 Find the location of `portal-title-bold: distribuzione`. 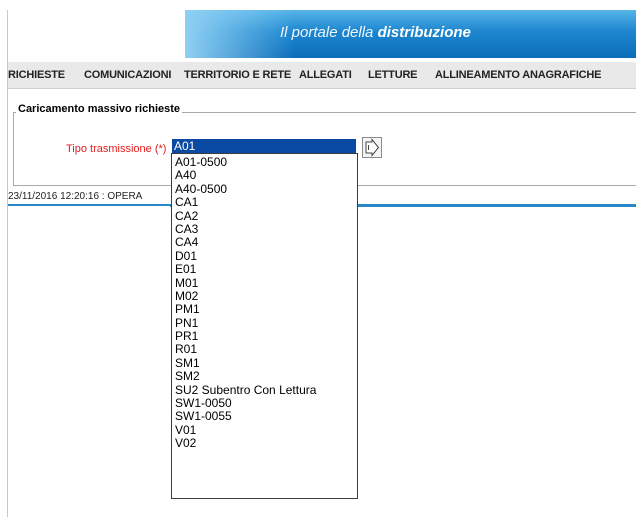

portal-title-bold: distribuzione is located at coordinates (424, 32).